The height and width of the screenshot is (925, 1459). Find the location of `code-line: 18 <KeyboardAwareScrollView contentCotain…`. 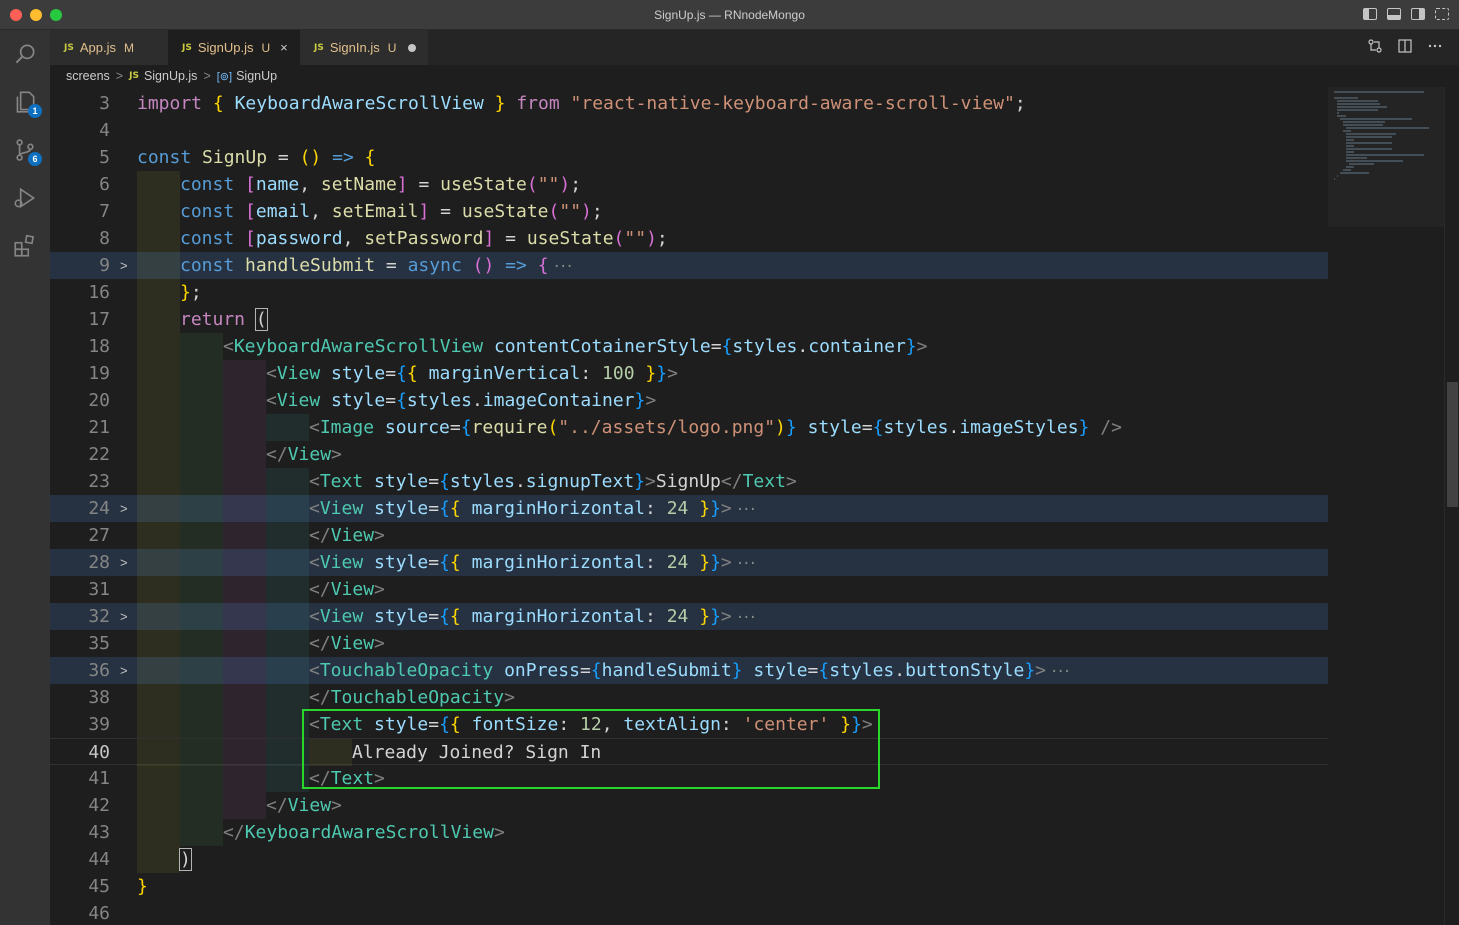

code-line: 18 <KeyboardAwareScrollView contentCotain… is located at coordinates (689, 346).